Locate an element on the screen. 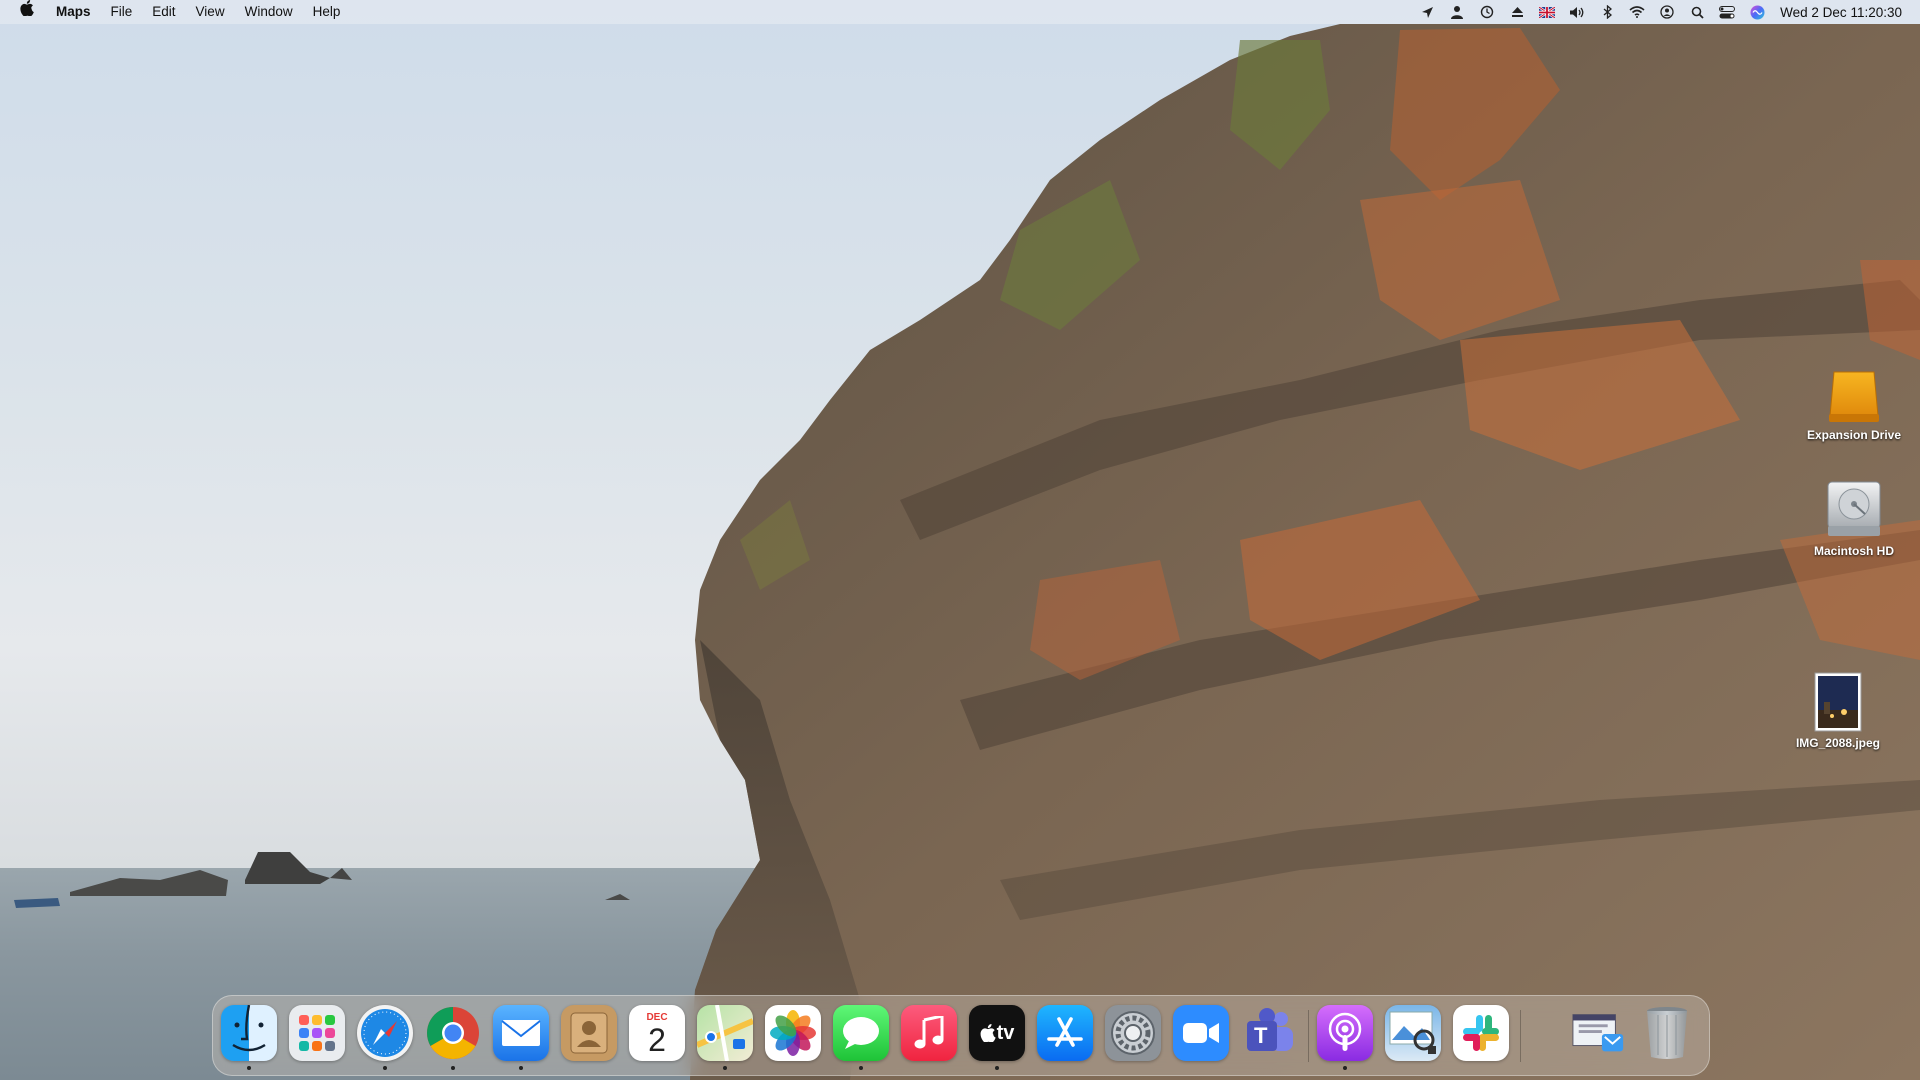 Image resolution: width=1920 pixels, height=1080 pixels. user-icon is located at coordinates (1457, 12).